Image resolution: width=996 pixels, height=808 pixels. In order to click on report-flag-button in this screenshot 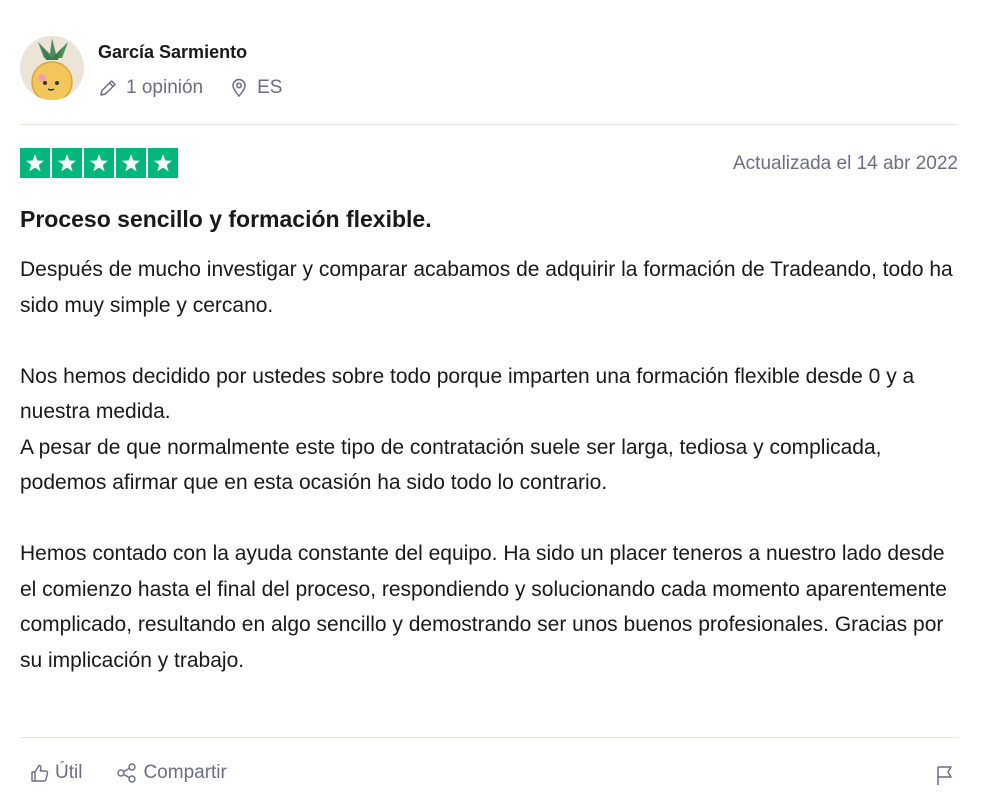, I will do `click(945, 777)`.